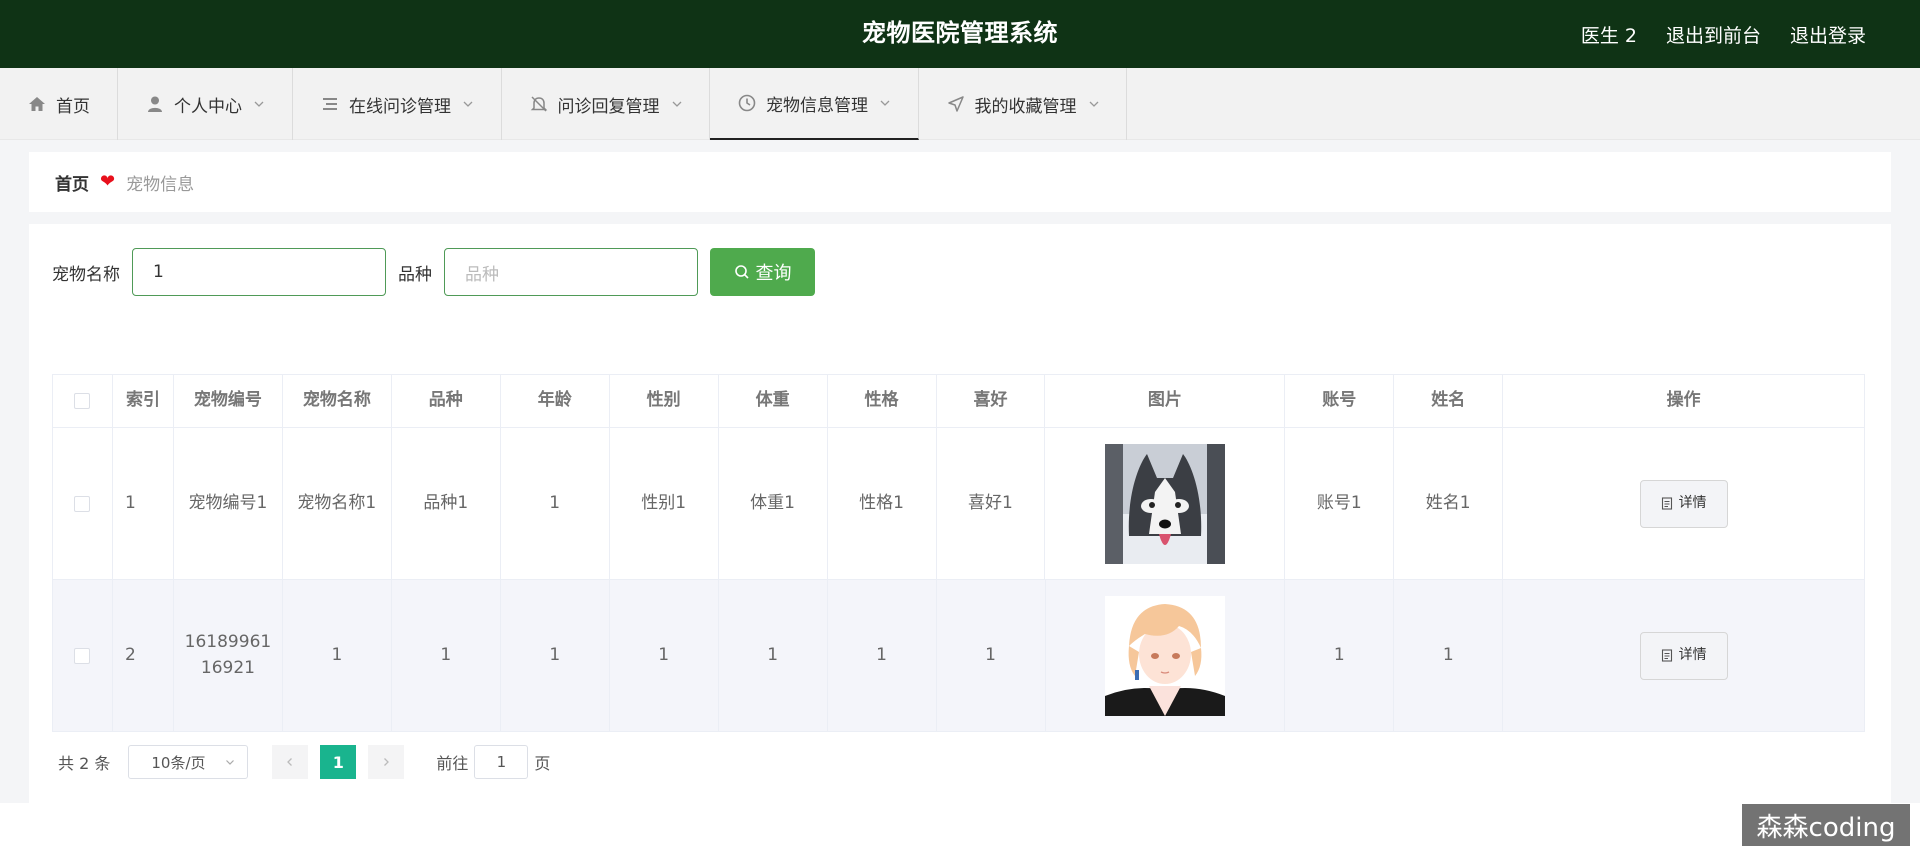 The image size is (1920, 860). I want to click on breadcrumb: 首页 ❤ 宠物信息, so click(960, 182).